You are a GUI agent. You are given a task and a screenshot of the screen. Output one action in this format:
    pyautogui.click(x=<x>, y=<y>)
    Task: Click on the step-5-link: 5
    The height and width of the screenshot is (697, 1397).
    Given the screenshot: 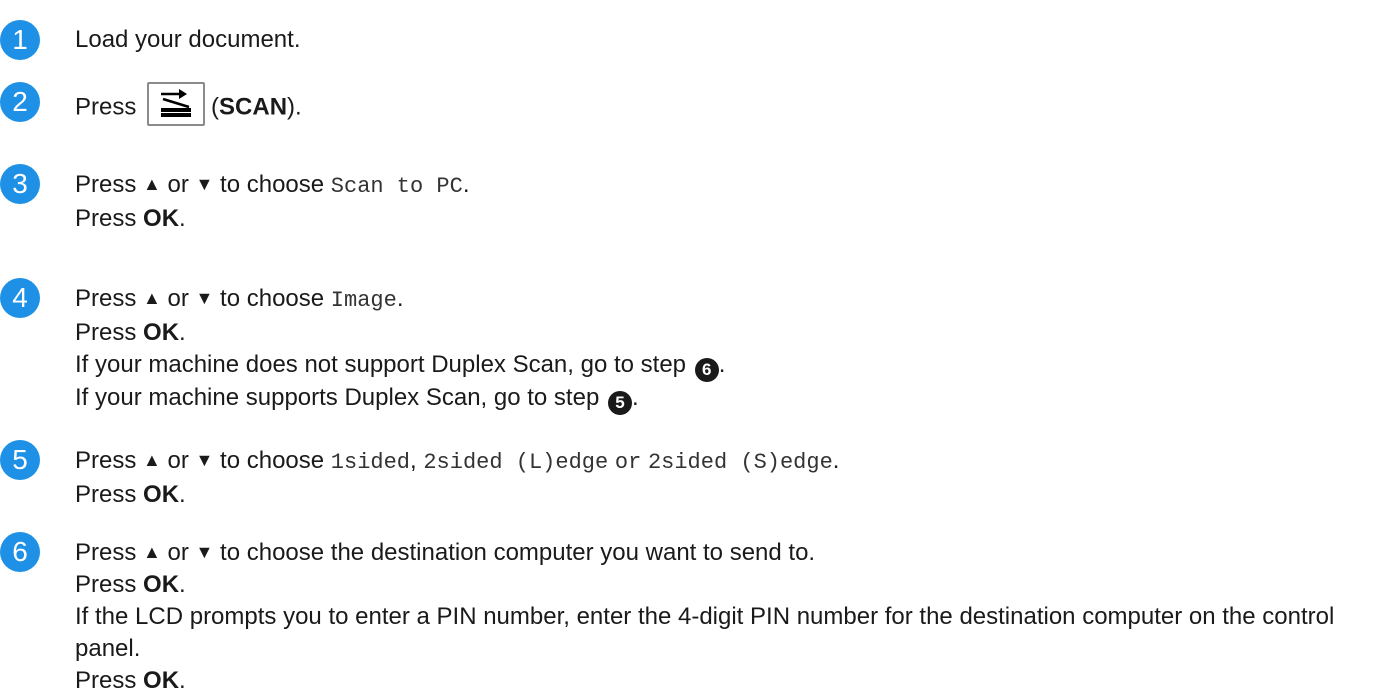 What is the action you would take?
    pyautogui.click(x=619, y=403)
    